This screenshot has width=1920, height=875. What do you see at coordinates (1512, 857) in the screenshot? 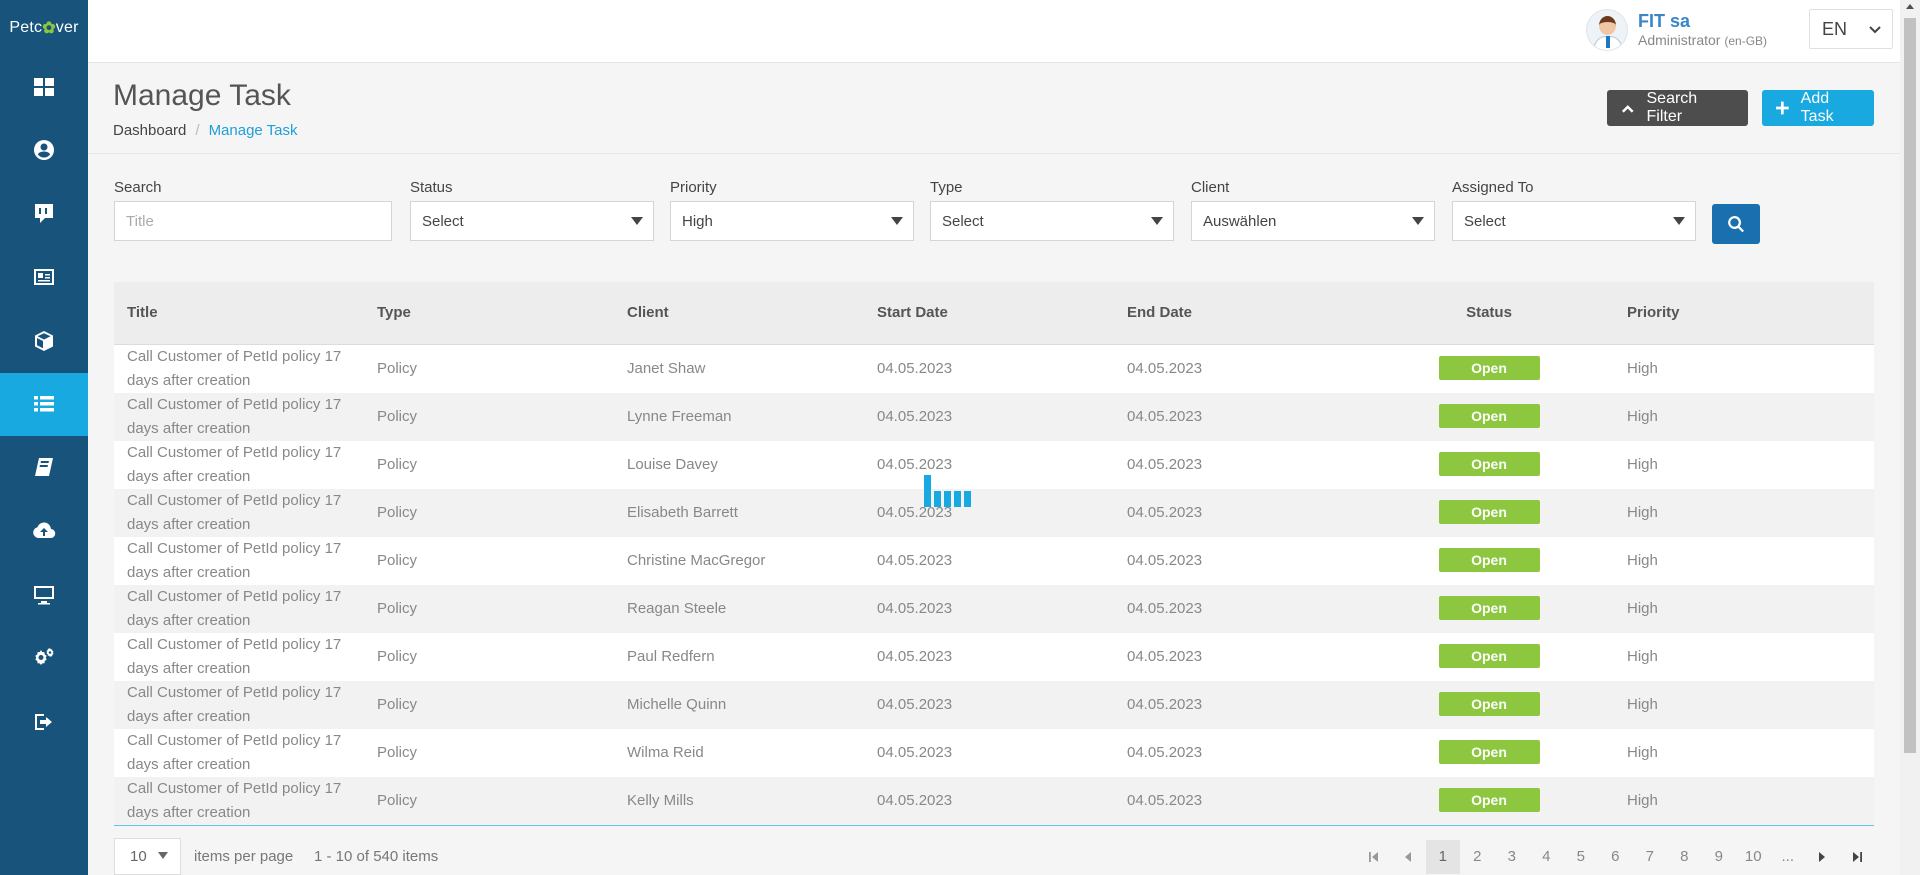
I see `page-number-button: 3` at bounding box center [1512, 857].